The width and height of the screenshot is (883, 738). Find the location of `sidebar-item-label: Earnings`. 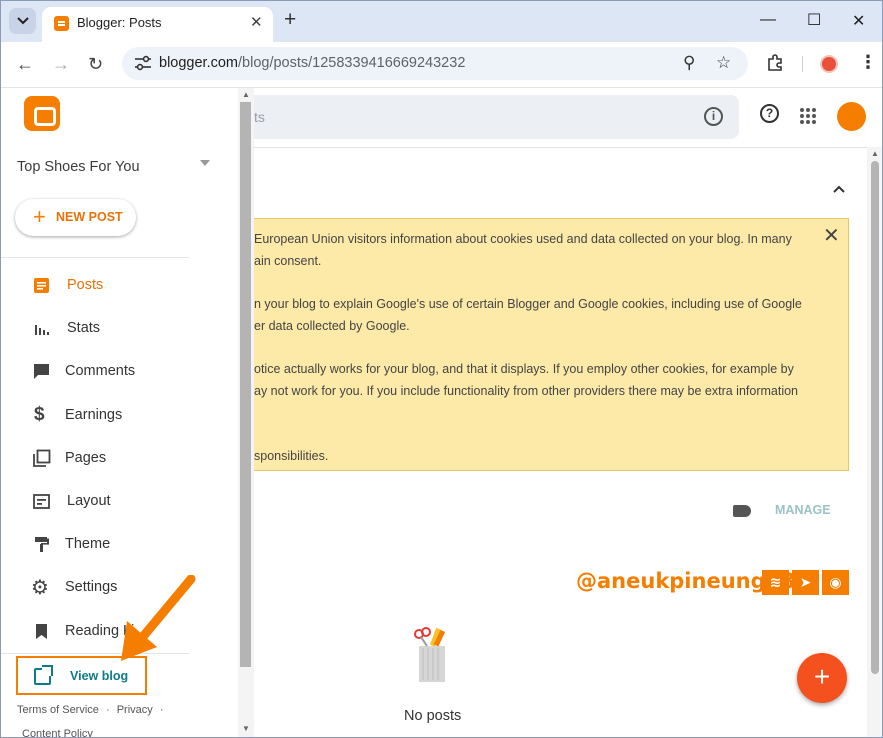

sidebar-item-label: Earnings is located at coordinates (94, 415).